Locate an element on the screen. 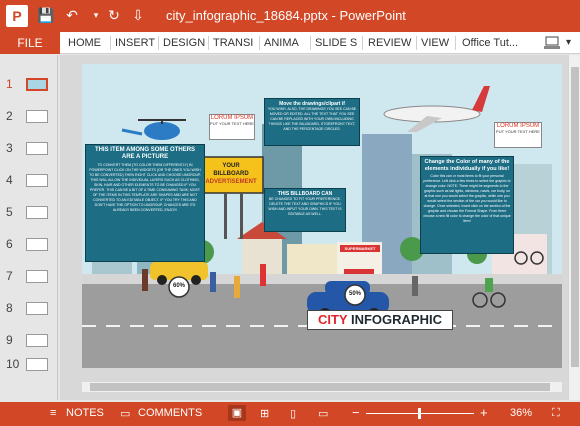  slide-thumbnail-3: 3 is located at coordinates (29, 149).